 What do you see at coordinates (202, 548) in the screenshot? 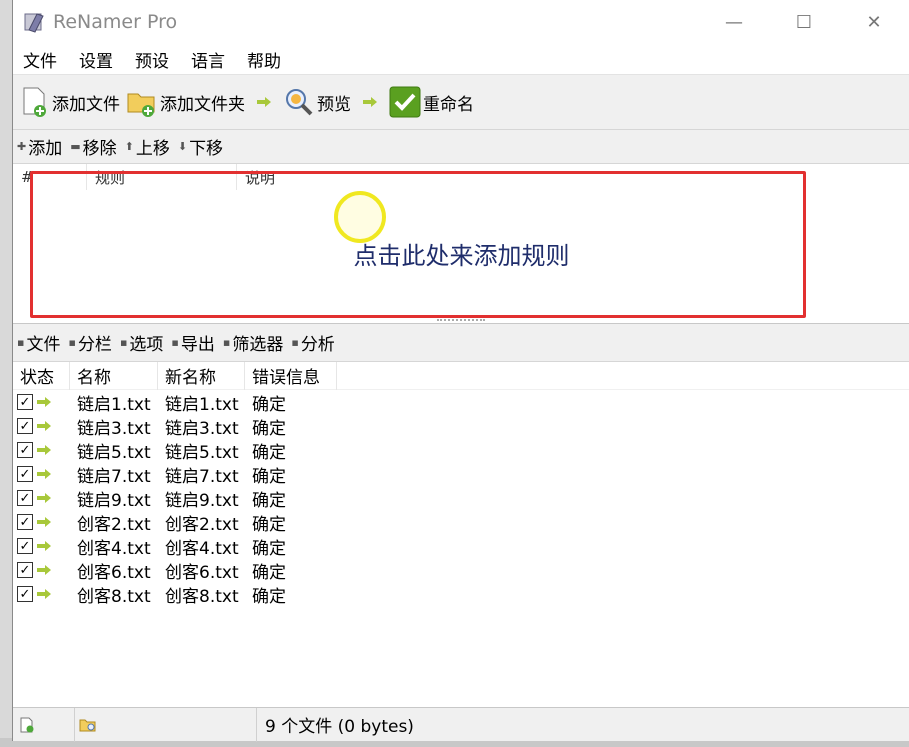
I see `file-new-name: 创客4.txt` at bounding box center [202, 548].